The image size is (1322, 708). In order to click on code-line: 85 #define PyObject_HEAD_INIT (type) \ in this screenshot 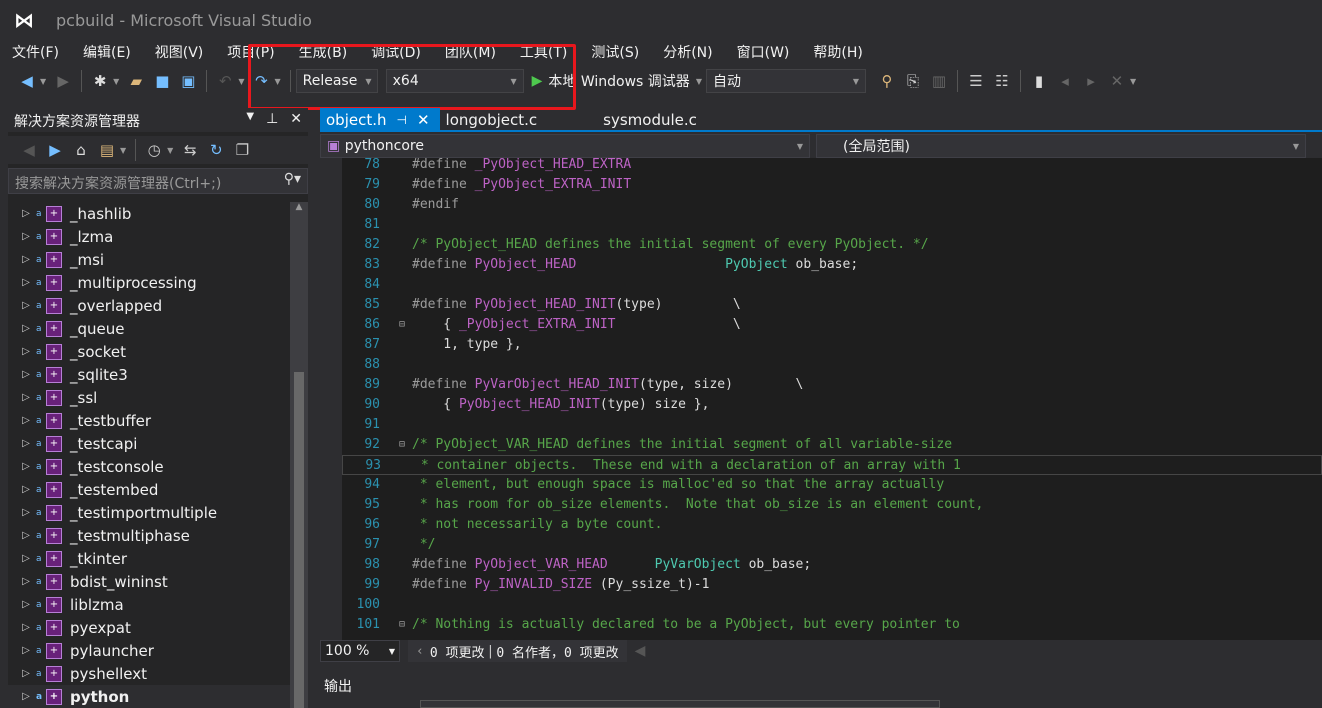, I will do `click(832, 305)`.